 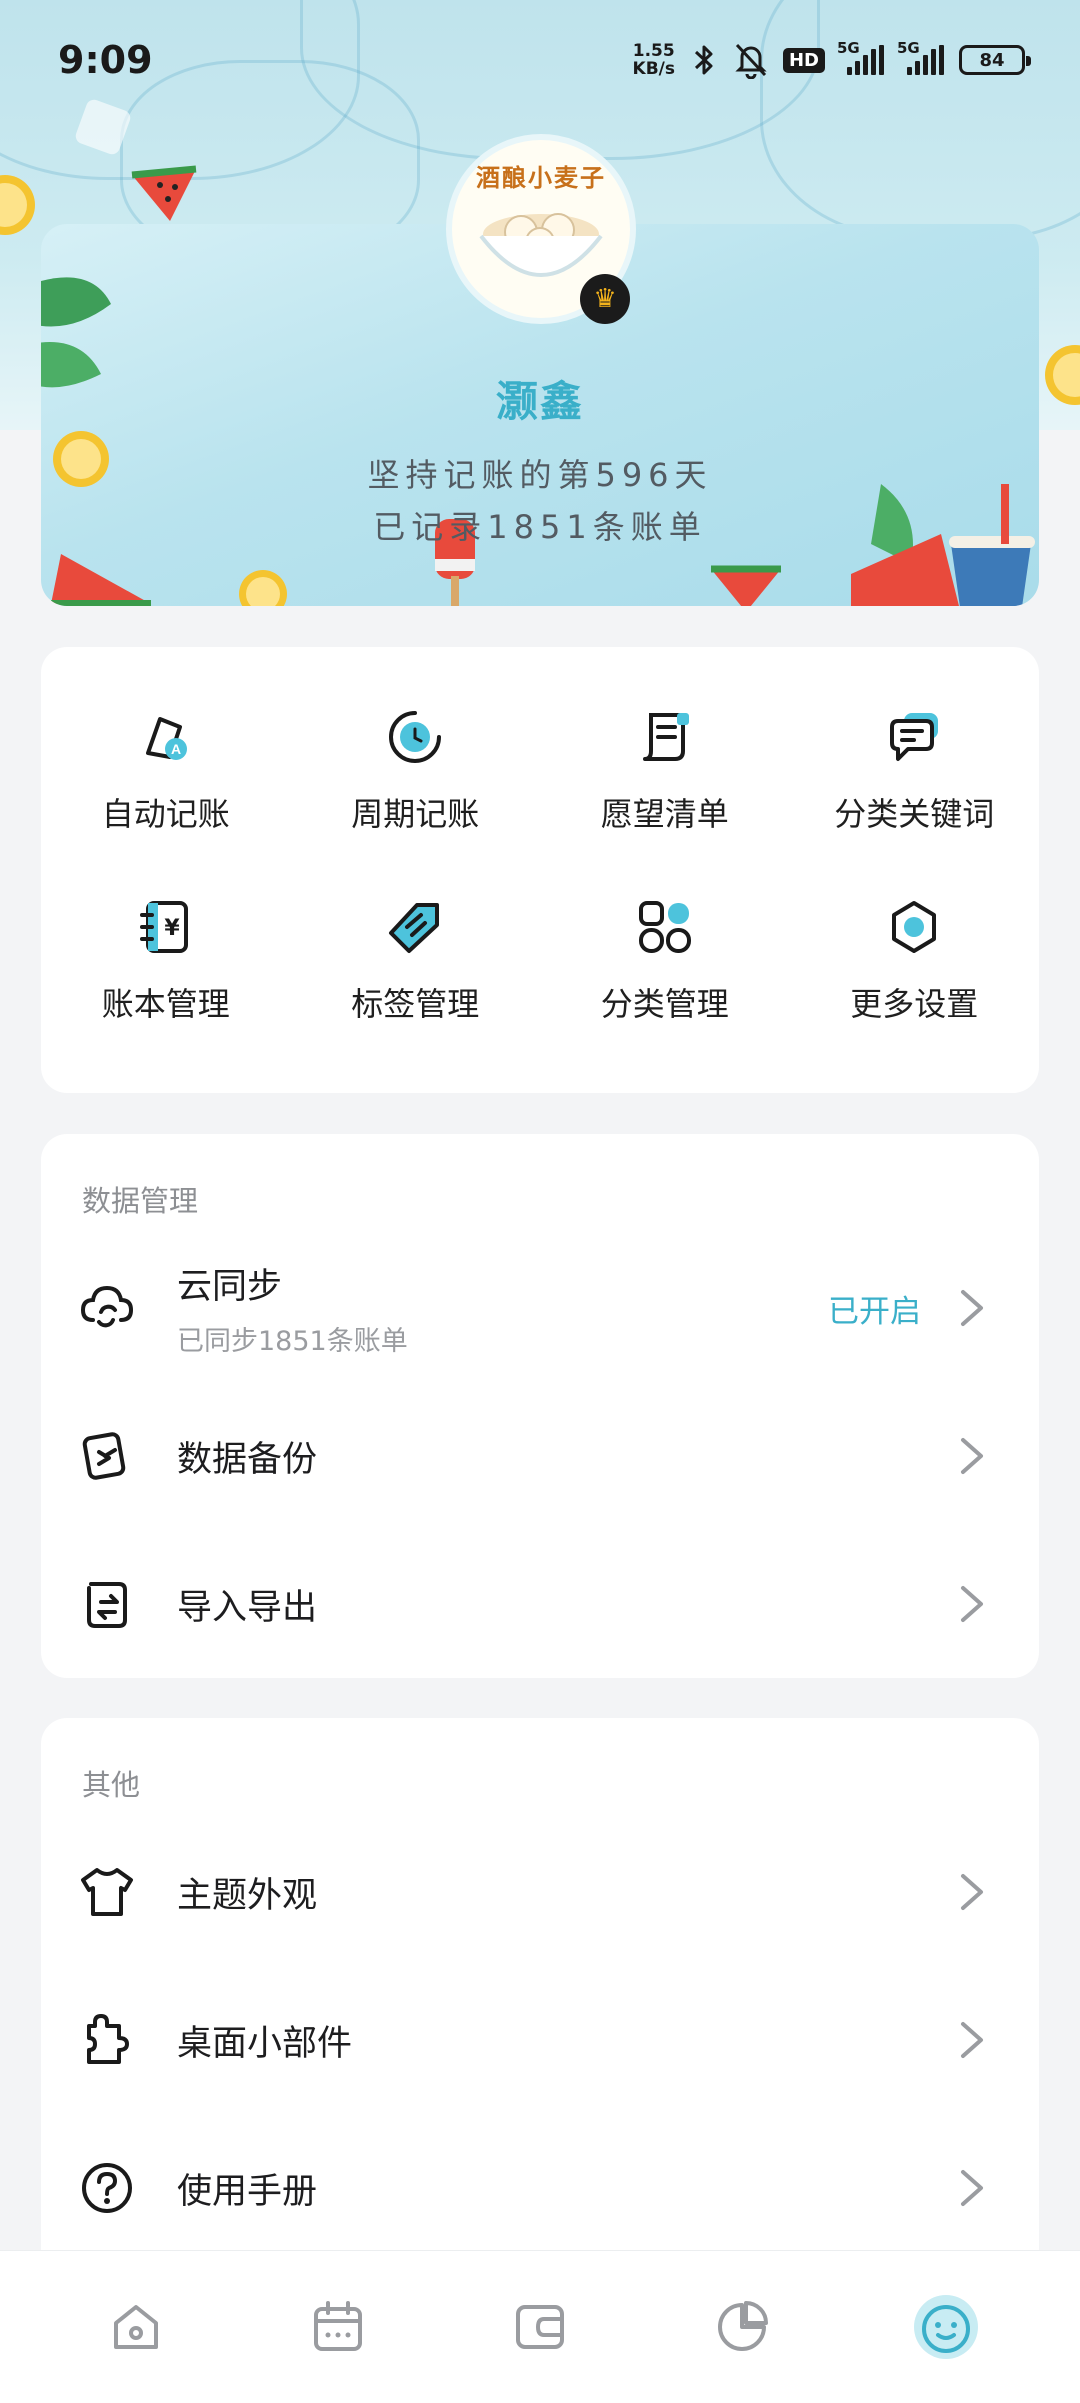 I want to click on profile-face-icon, so click(x=946, y=2329).